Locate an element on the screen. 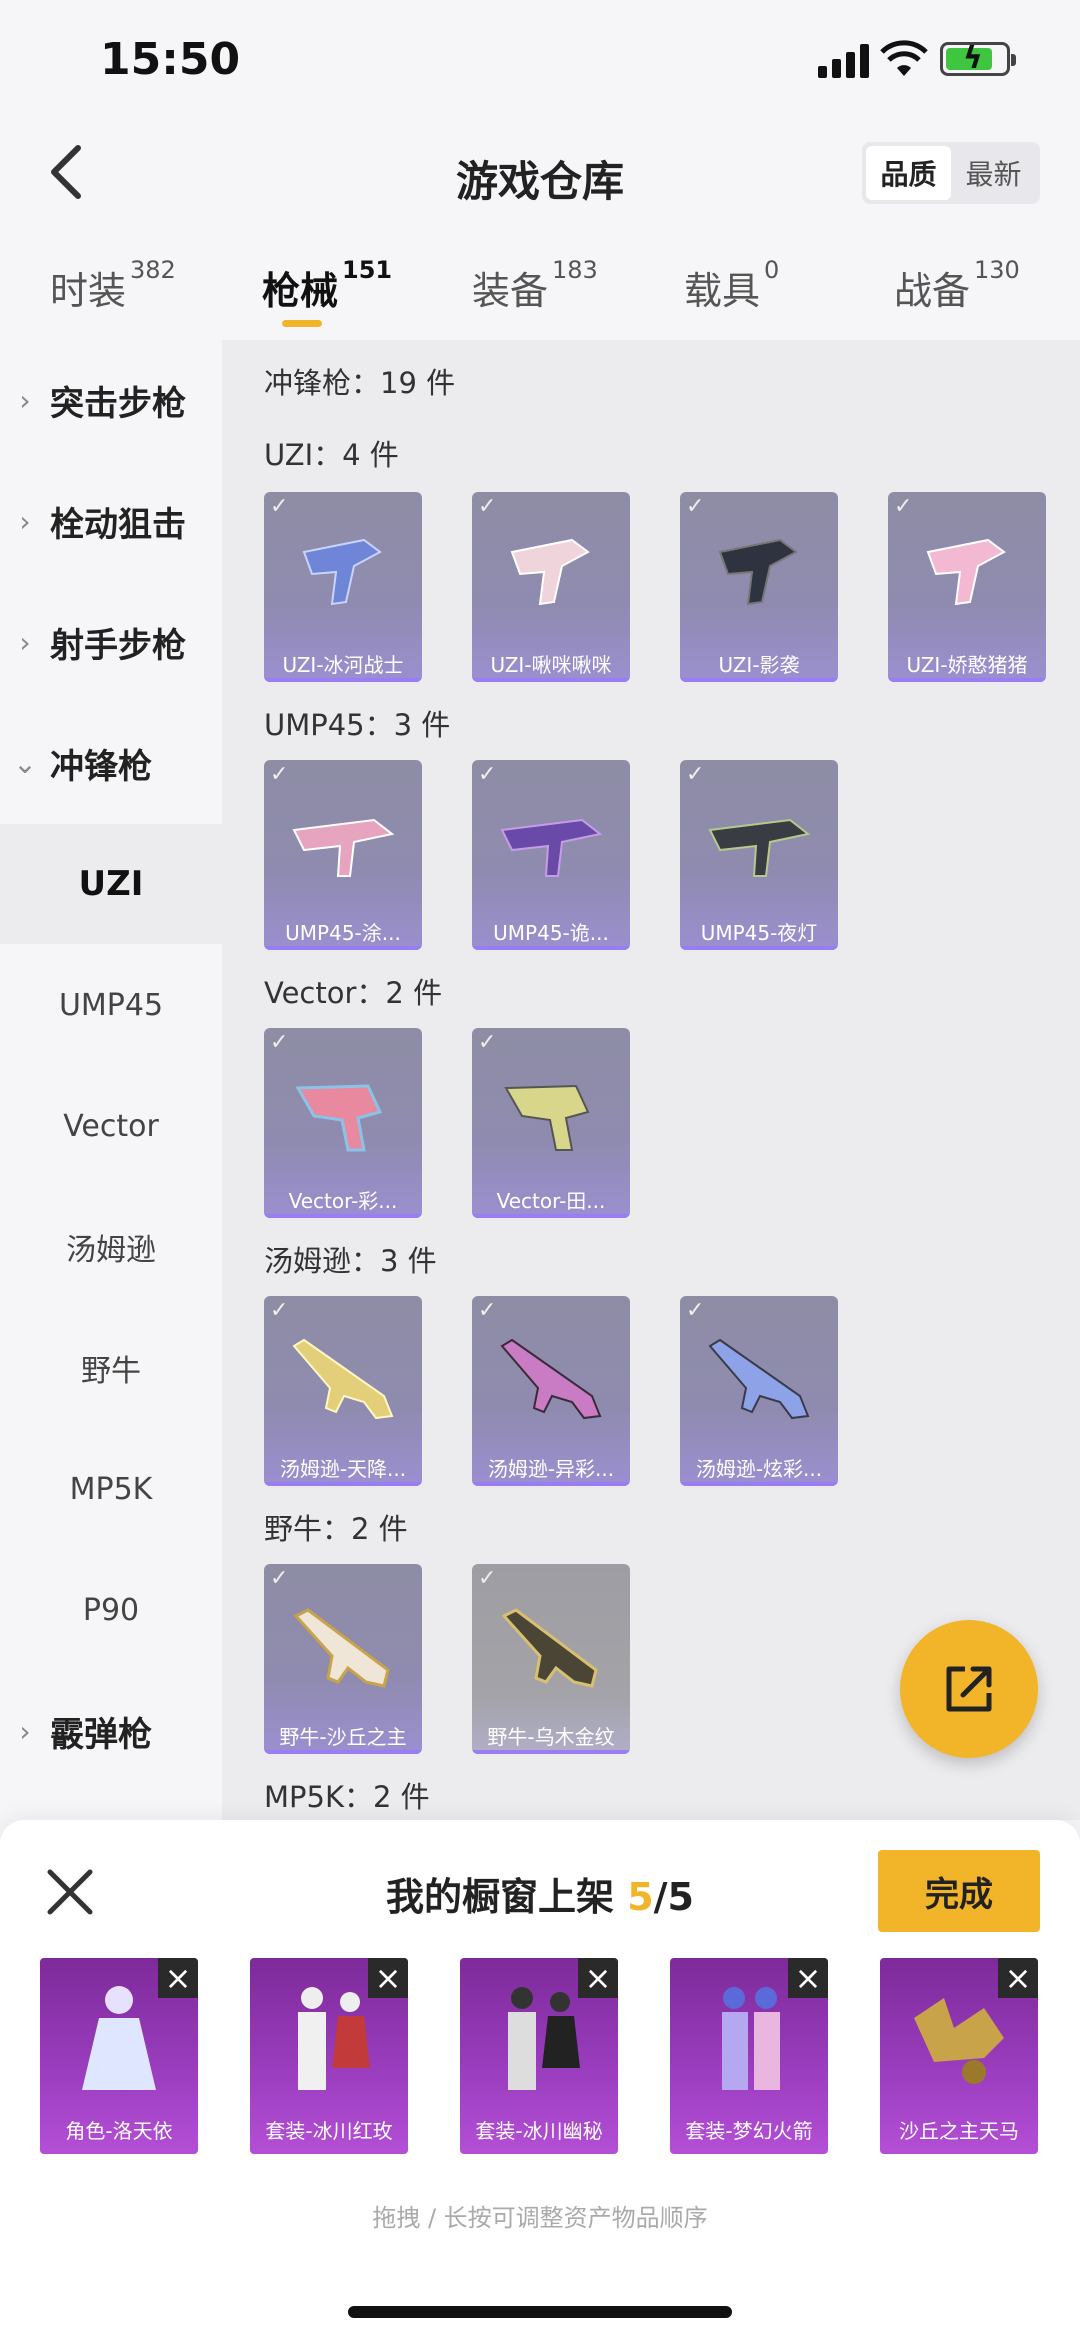  item-card: ✓ 野牛-沙丘之主 is located at coordinates (343, 1659).